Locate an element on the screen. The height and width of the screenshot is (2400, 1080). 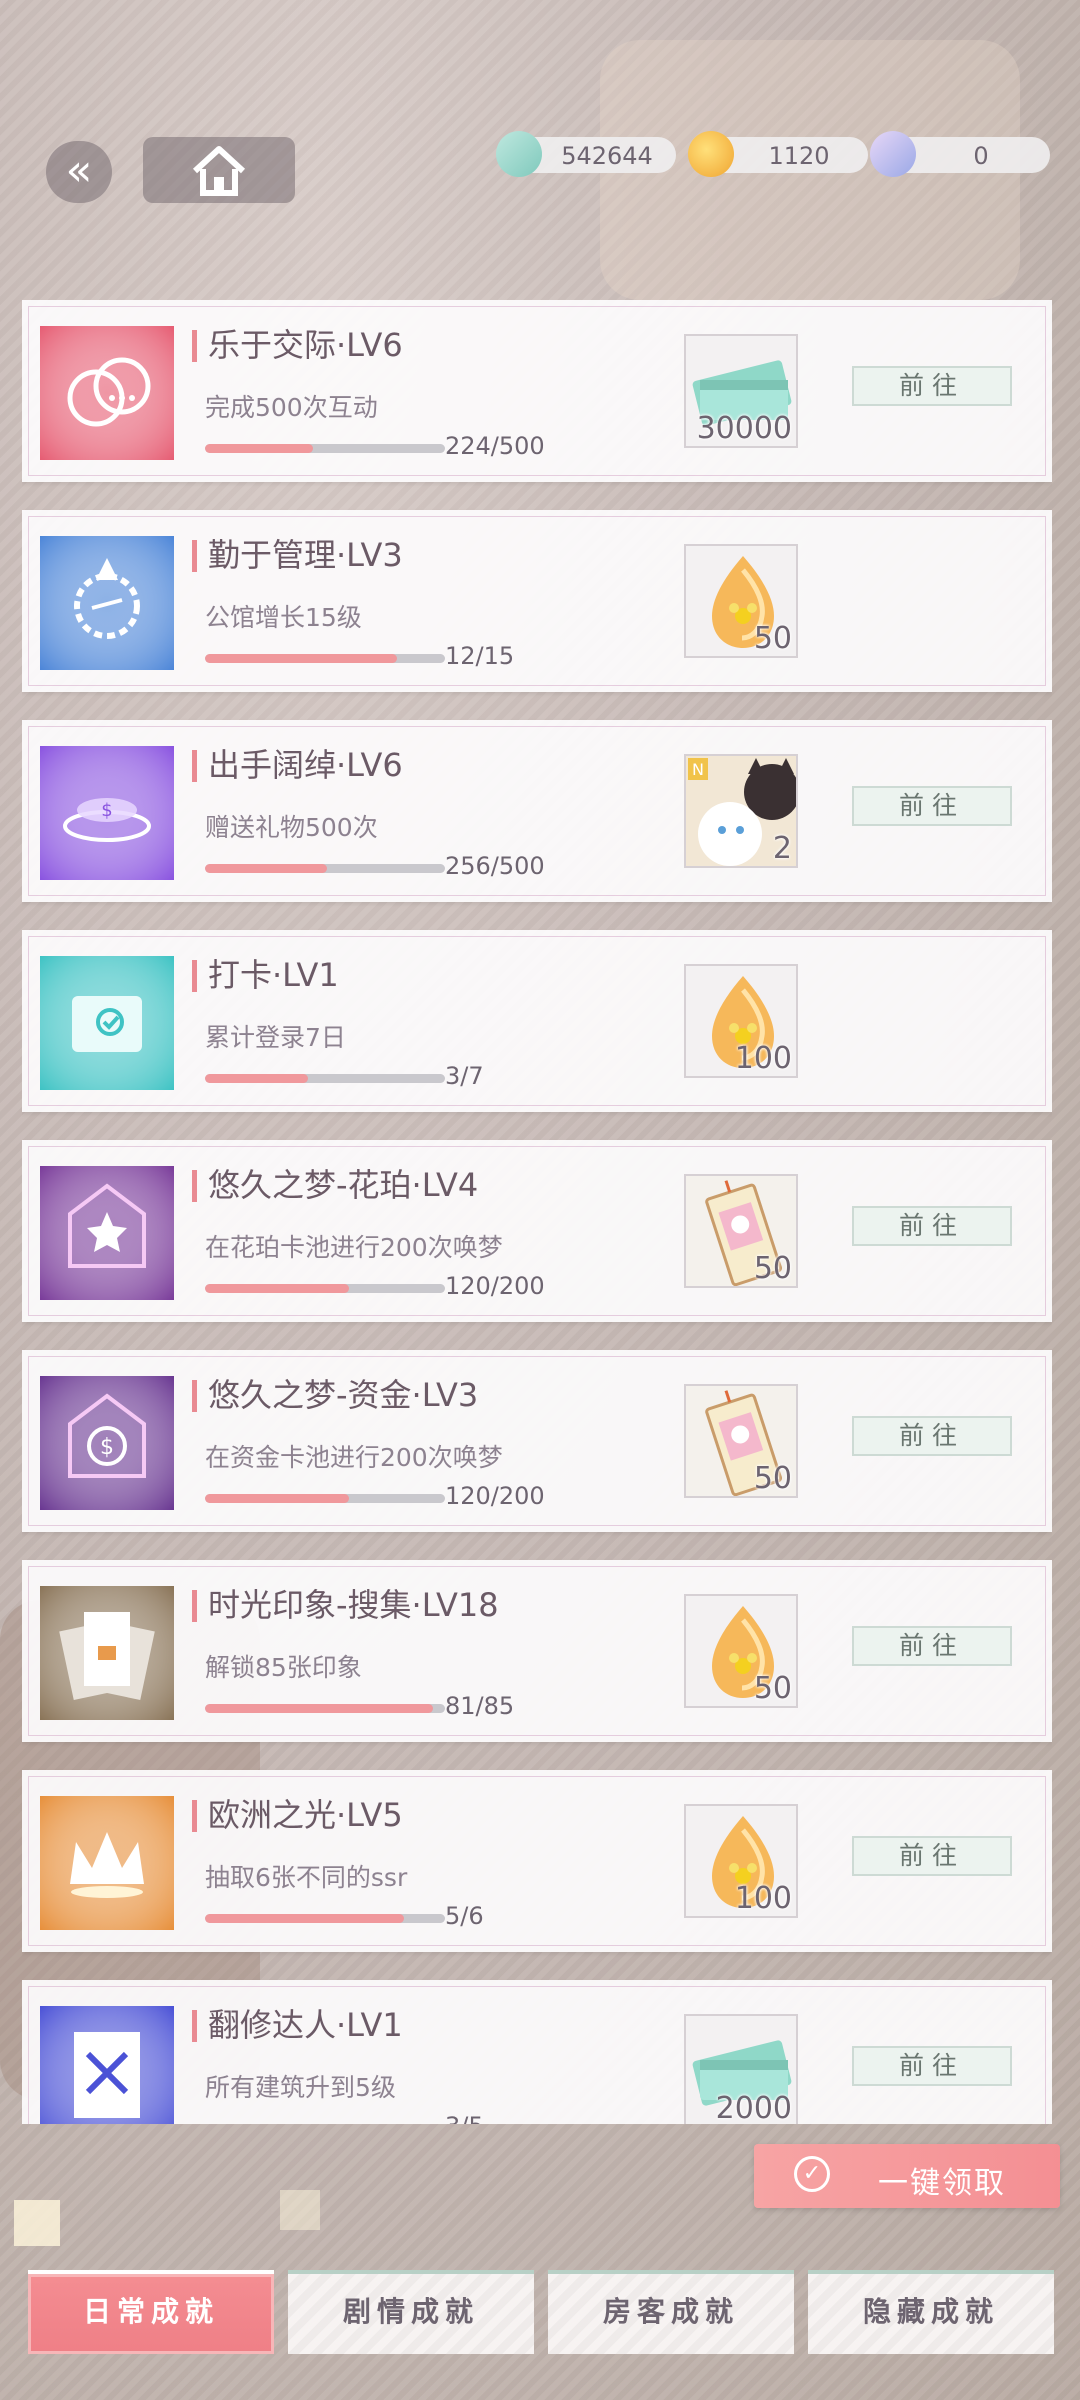
achievement-title: 翻修达人·LV1 is located at coordinates (305, 2025).